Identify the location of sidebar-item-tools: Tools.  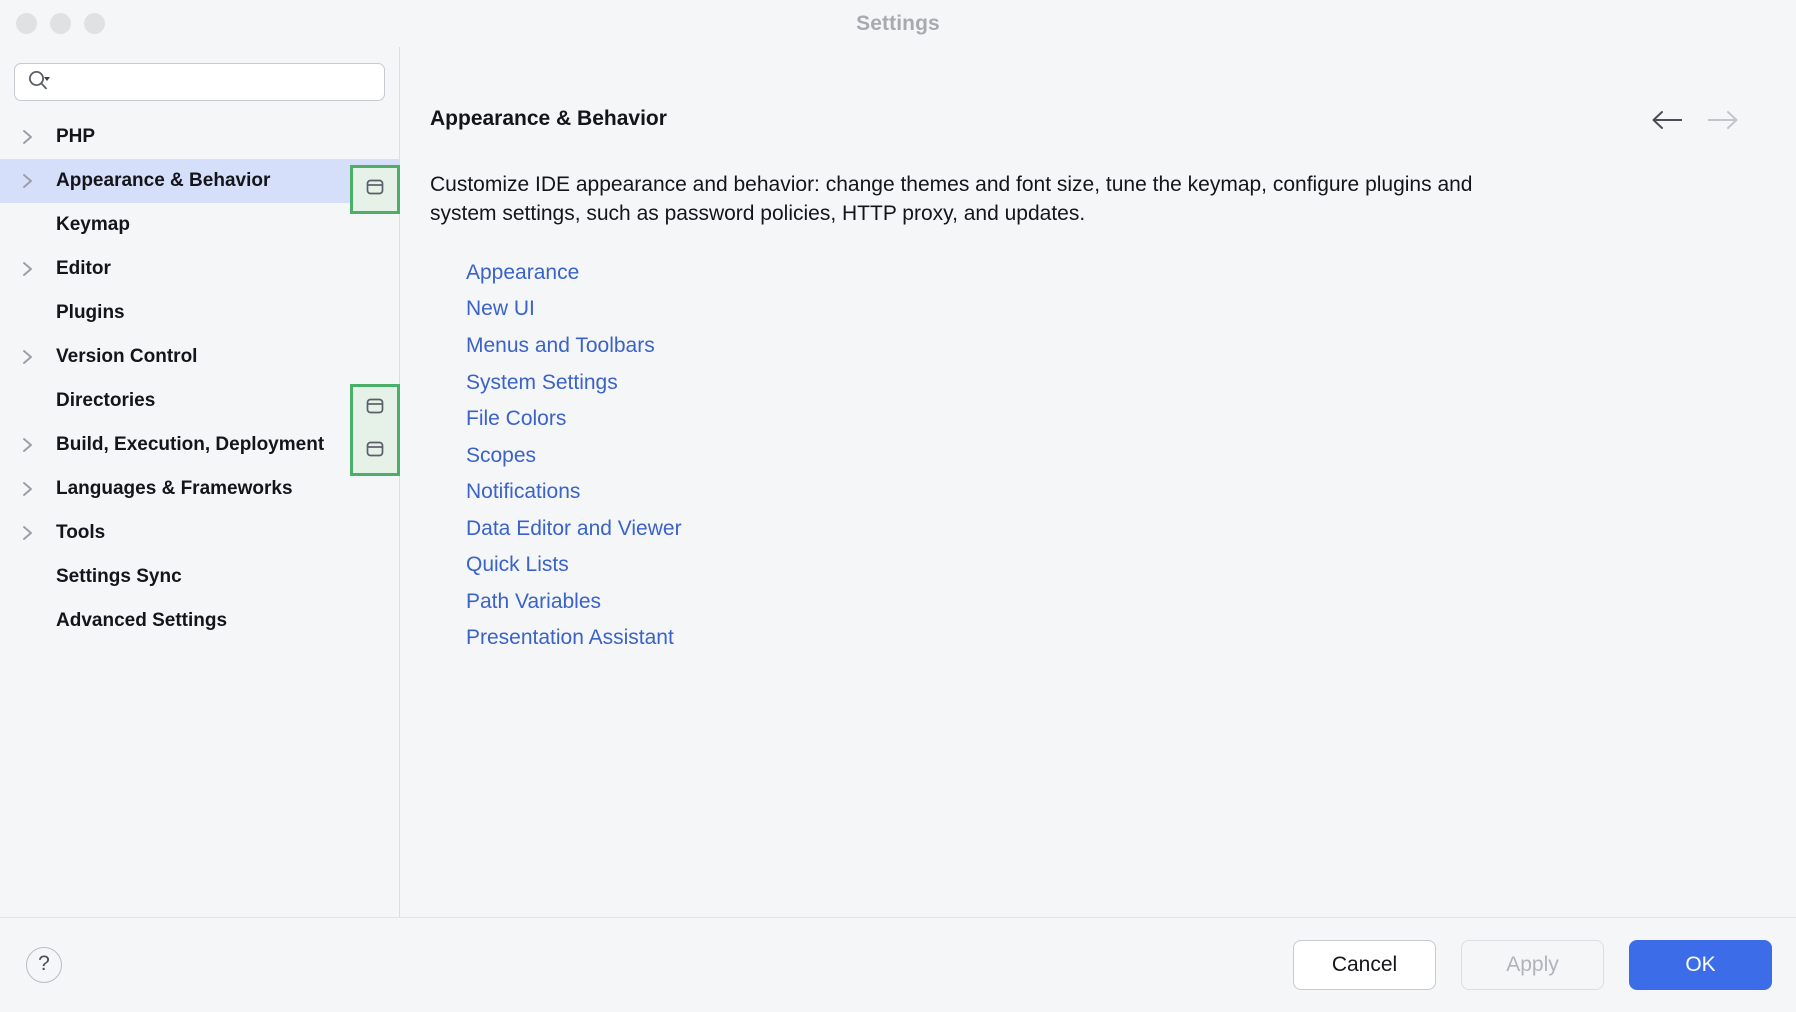
(199, 533).